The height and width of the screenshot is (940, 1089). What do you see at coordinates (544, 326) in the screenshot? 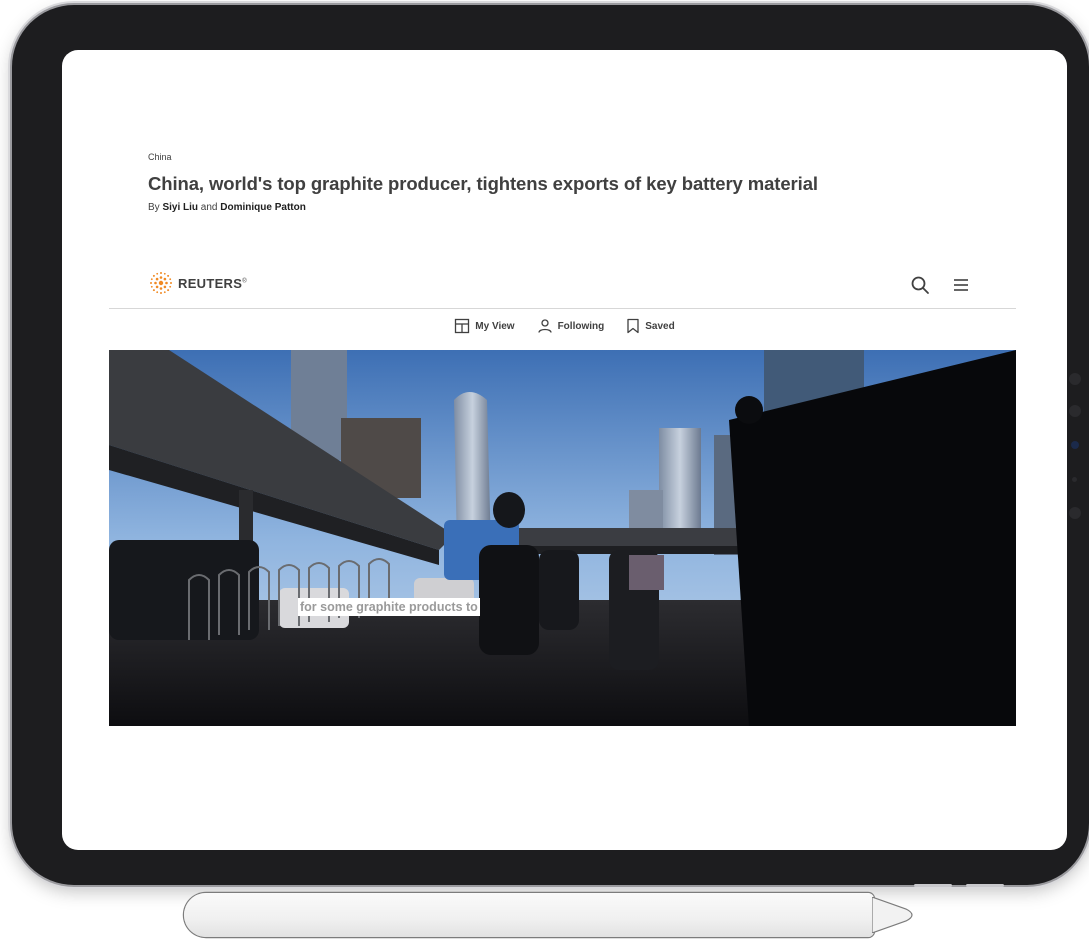
I see `person-icon` at bounding box center [544, 326].